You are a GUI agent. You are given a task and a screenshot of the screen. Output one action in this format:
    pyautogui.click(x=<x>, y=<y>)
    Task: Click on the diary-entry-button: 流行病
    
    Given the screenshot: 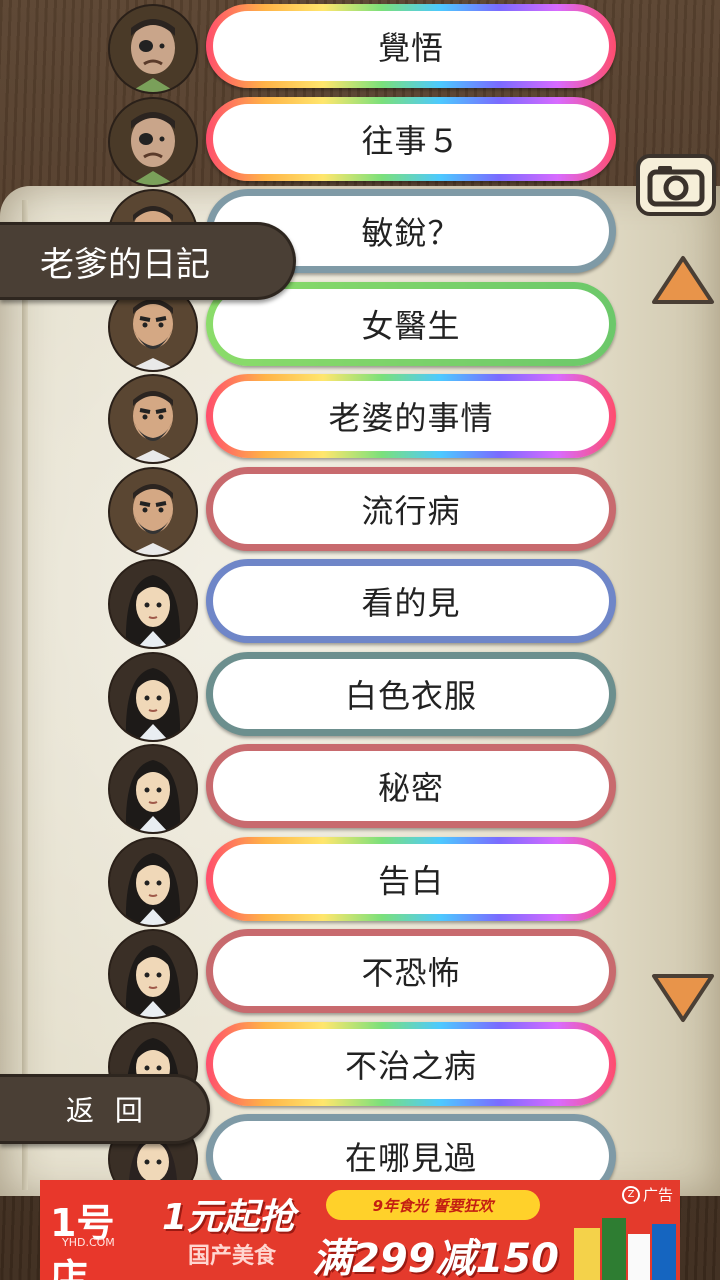 What is the action you would take?
    pyautogui.click(x=411, y=509)
    